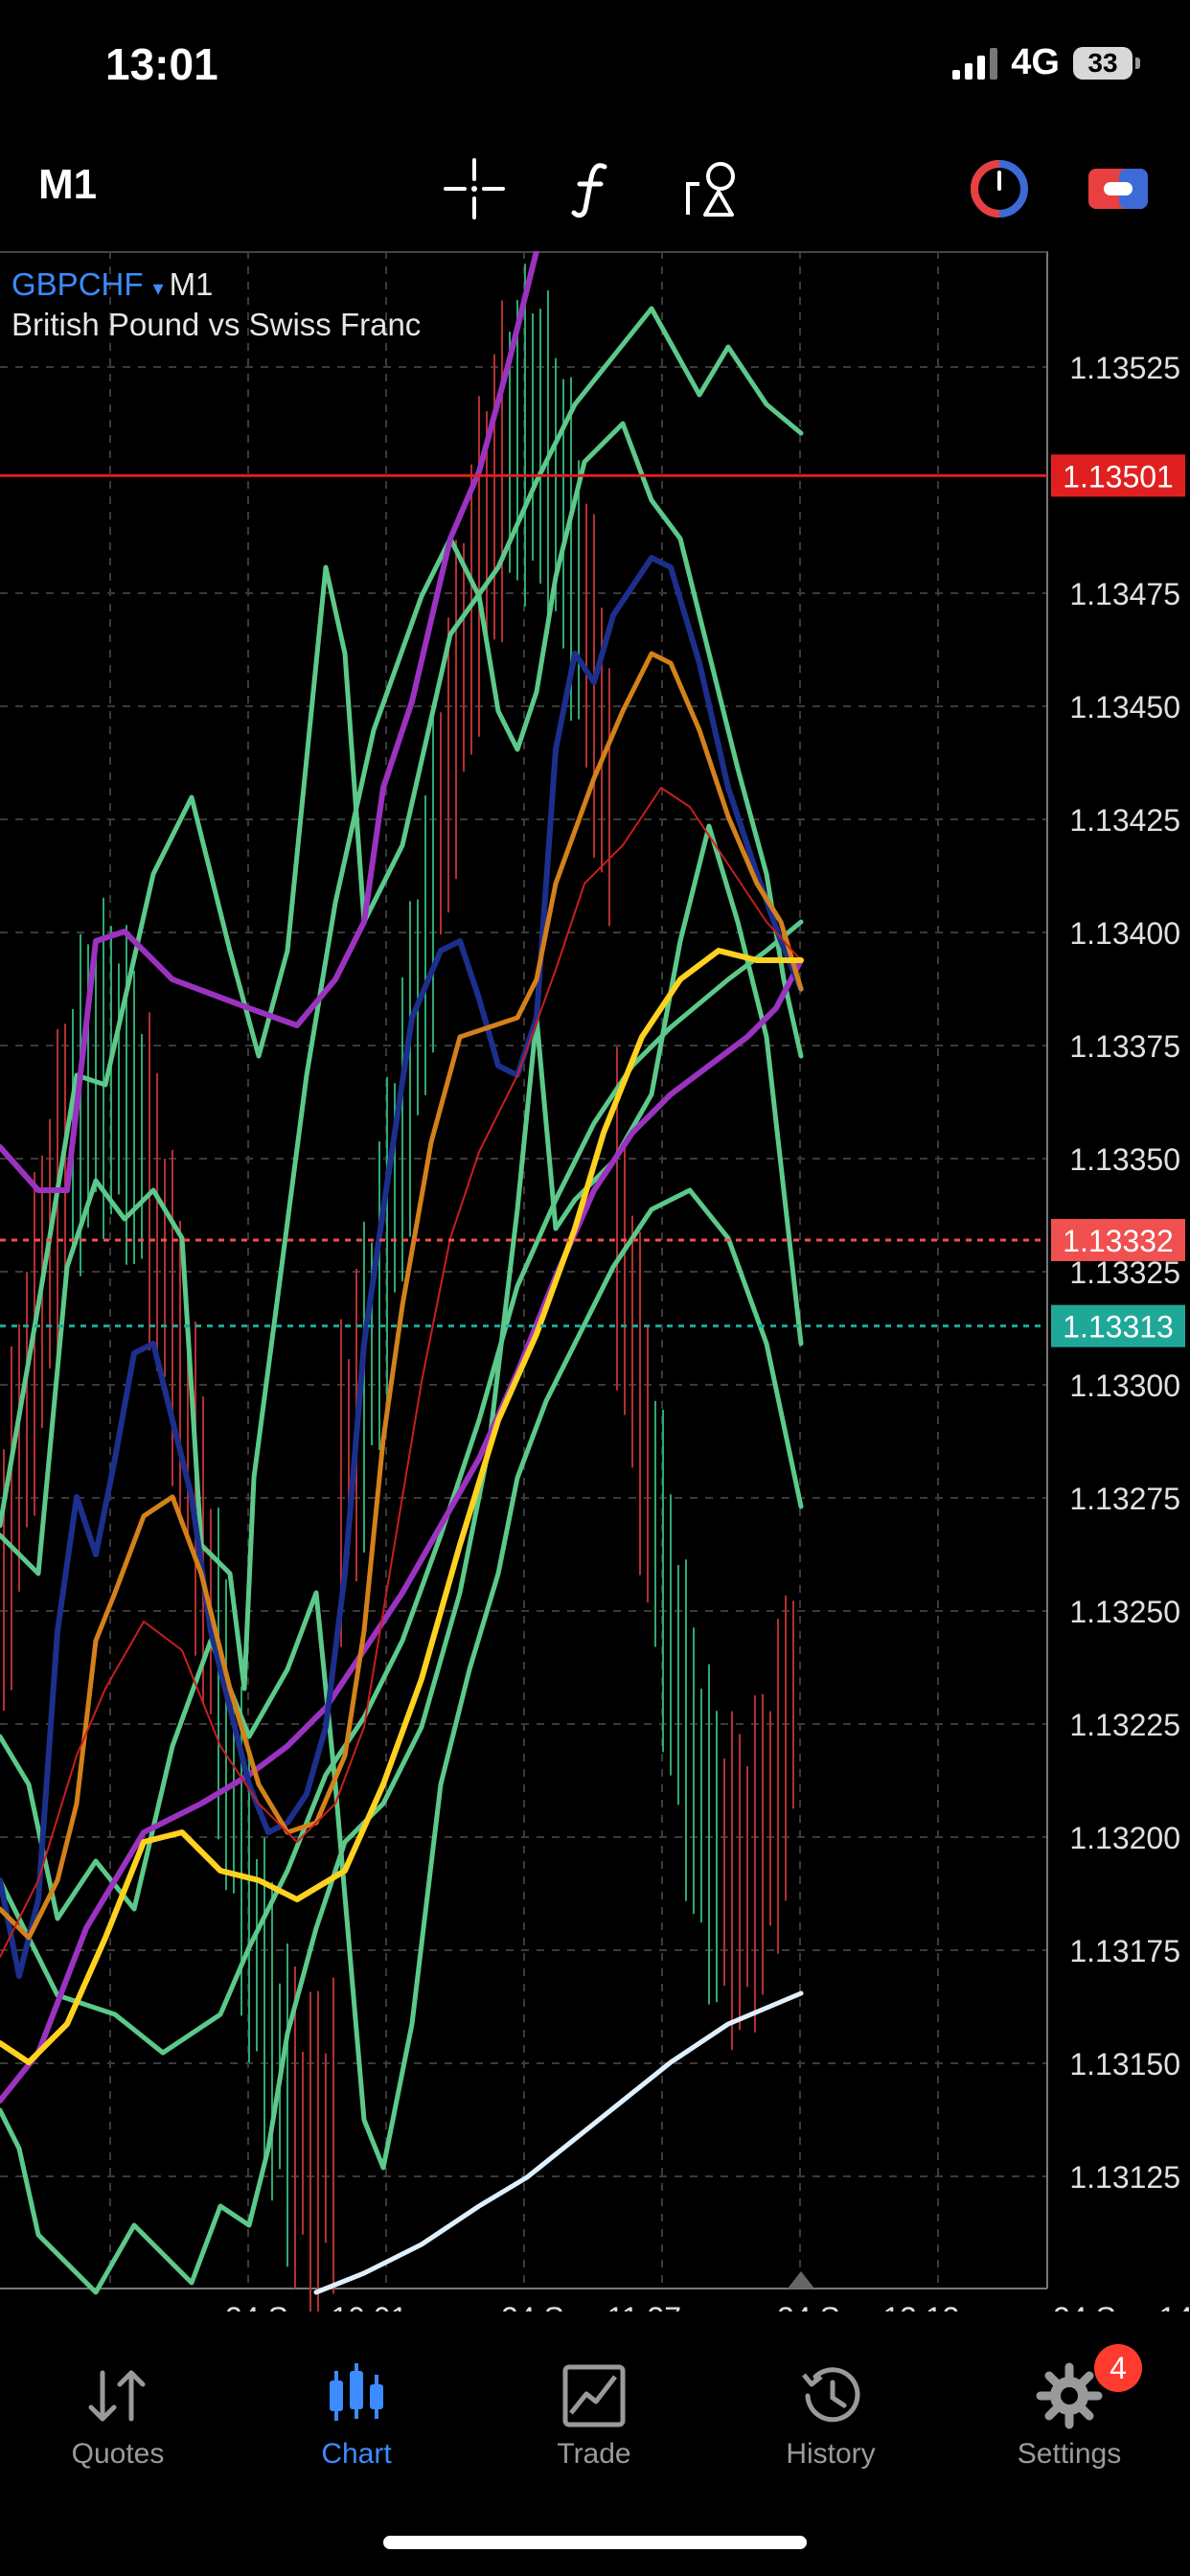 The height and width of the screenshot is (2576, 1190). Describe the element at coordinates (594, 2454) in the screenshot. I see `tab-trade-label: Trade` at that location.